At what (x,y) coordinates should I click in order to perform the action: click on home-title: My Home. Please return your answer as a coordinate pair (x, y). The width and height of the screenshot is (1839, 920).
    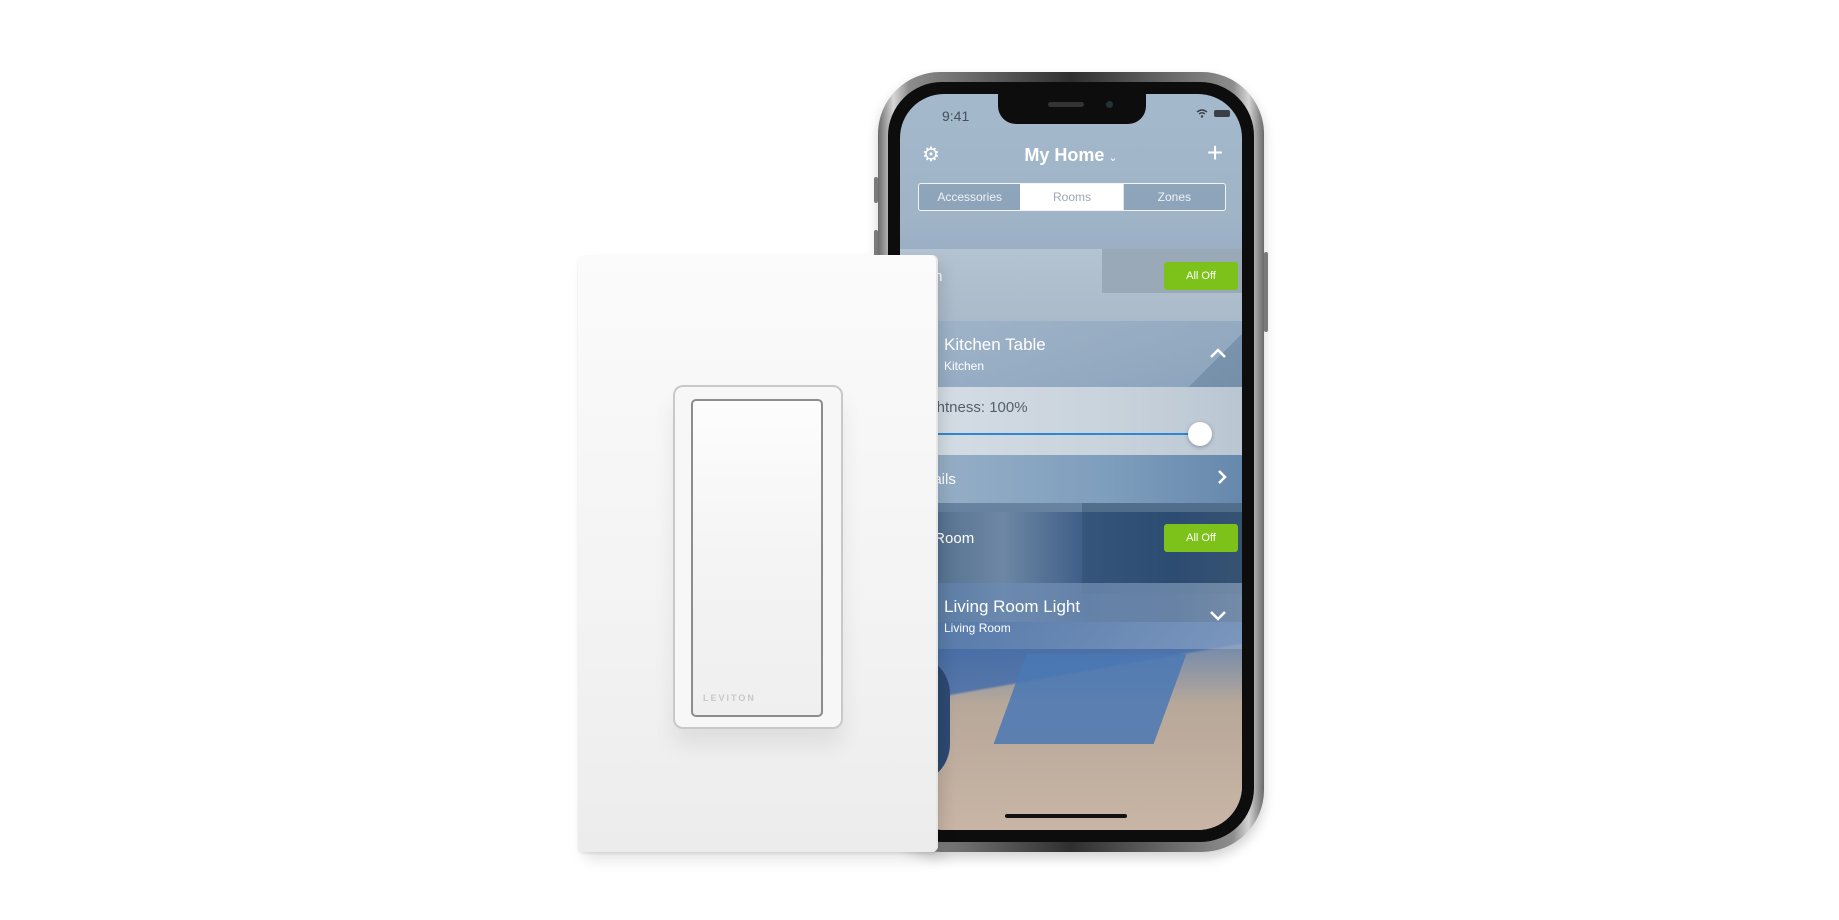
    Looking at the image, I should click on (1064, 155).